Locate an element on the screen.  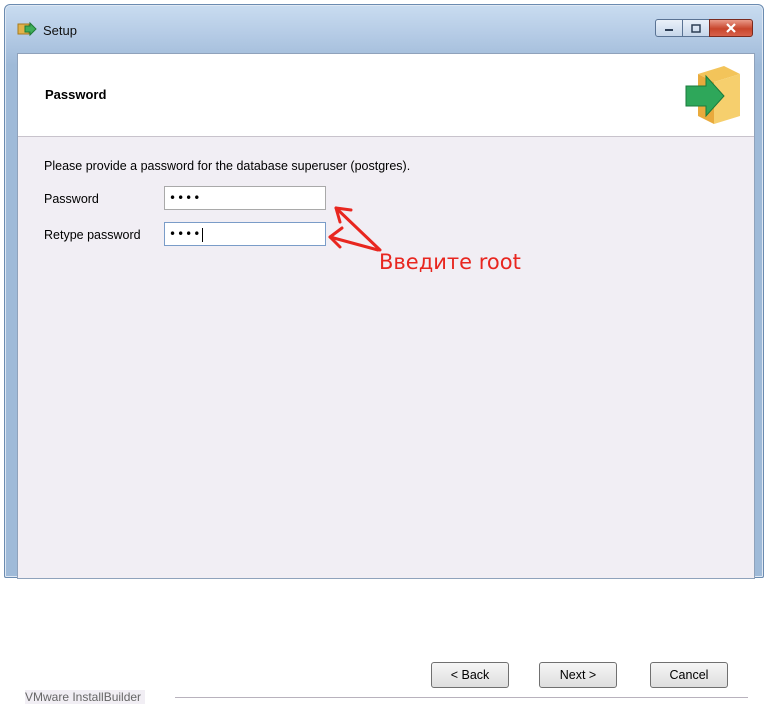
next-button: Next > is located at coordinates (578, 675).